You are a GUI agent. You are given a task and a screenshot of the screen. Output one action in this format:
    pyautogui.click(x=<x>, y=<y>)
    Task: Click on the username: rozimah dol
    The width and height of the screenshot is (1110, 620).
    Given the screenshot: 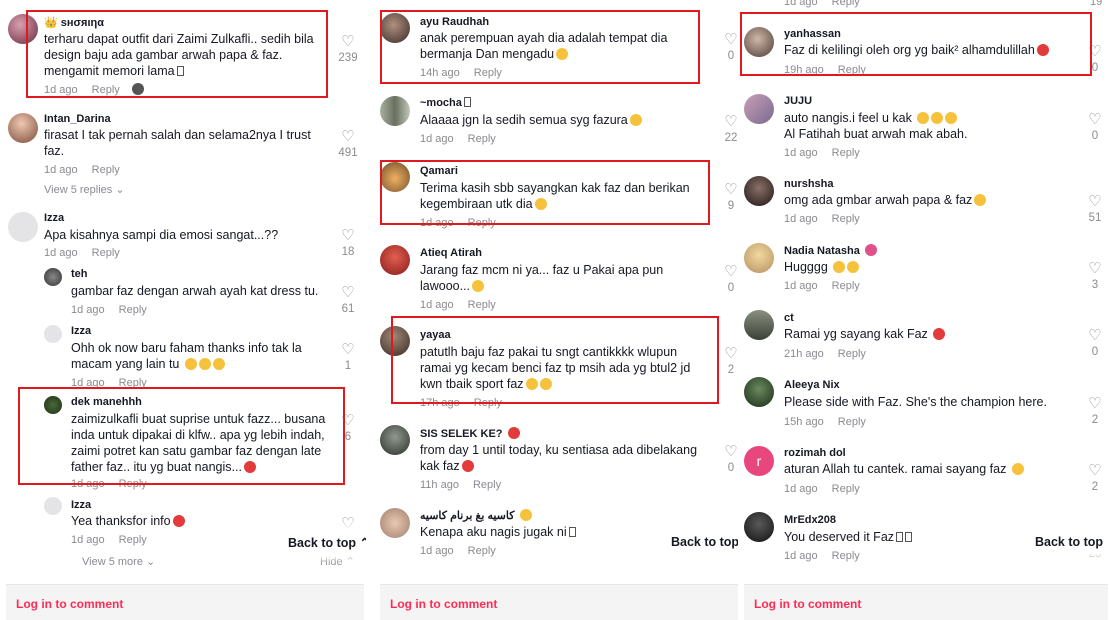 What is the action you would take?
    pyautogui.click(x=815, y=453)
    